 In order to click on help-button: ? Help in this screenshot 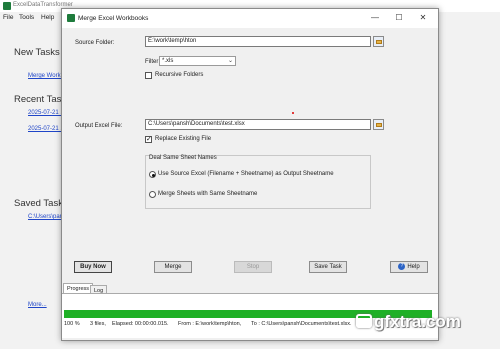, I will do `click(409, 267)`.